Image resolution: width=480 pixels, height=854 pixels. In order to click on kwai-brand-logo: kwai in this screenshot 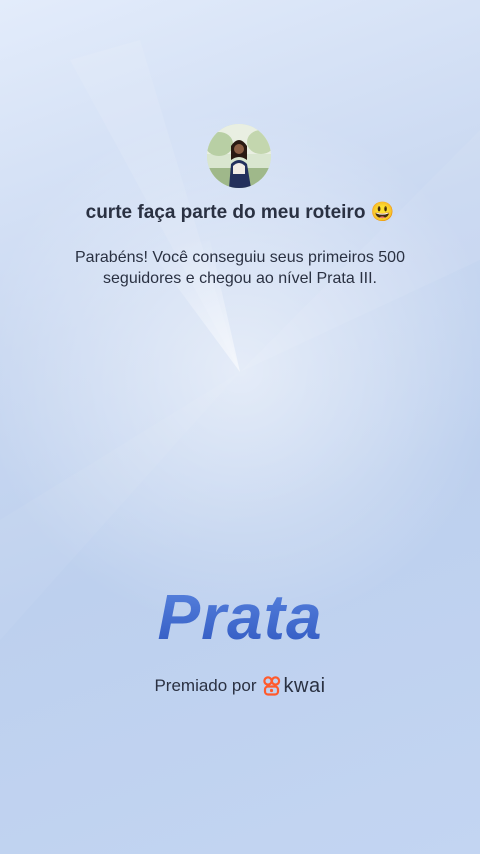, I will do `click(294, 686)`.